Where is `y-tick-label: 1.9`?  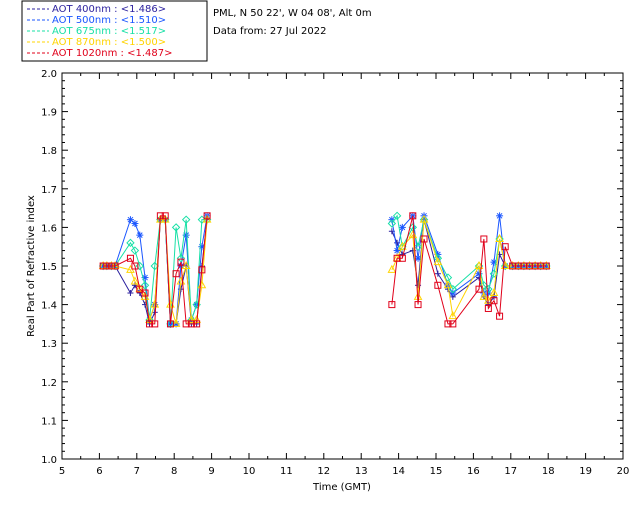
y-tick-label: 1.9 is located at coordinates (49, 113).